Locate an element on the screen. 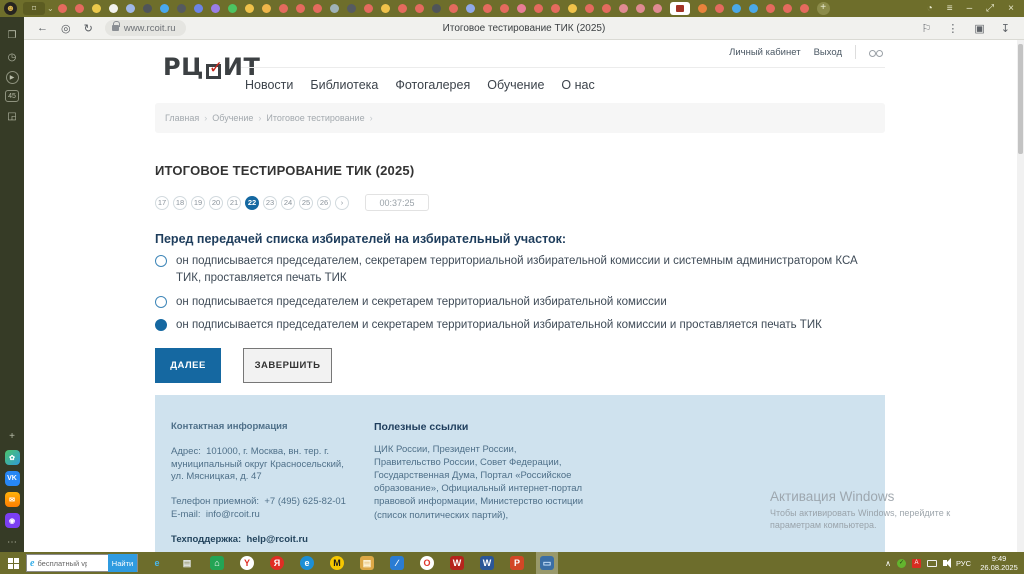 This screenshot has height=574, width=1024. word-icon: W is located at coordinates (487, 563).